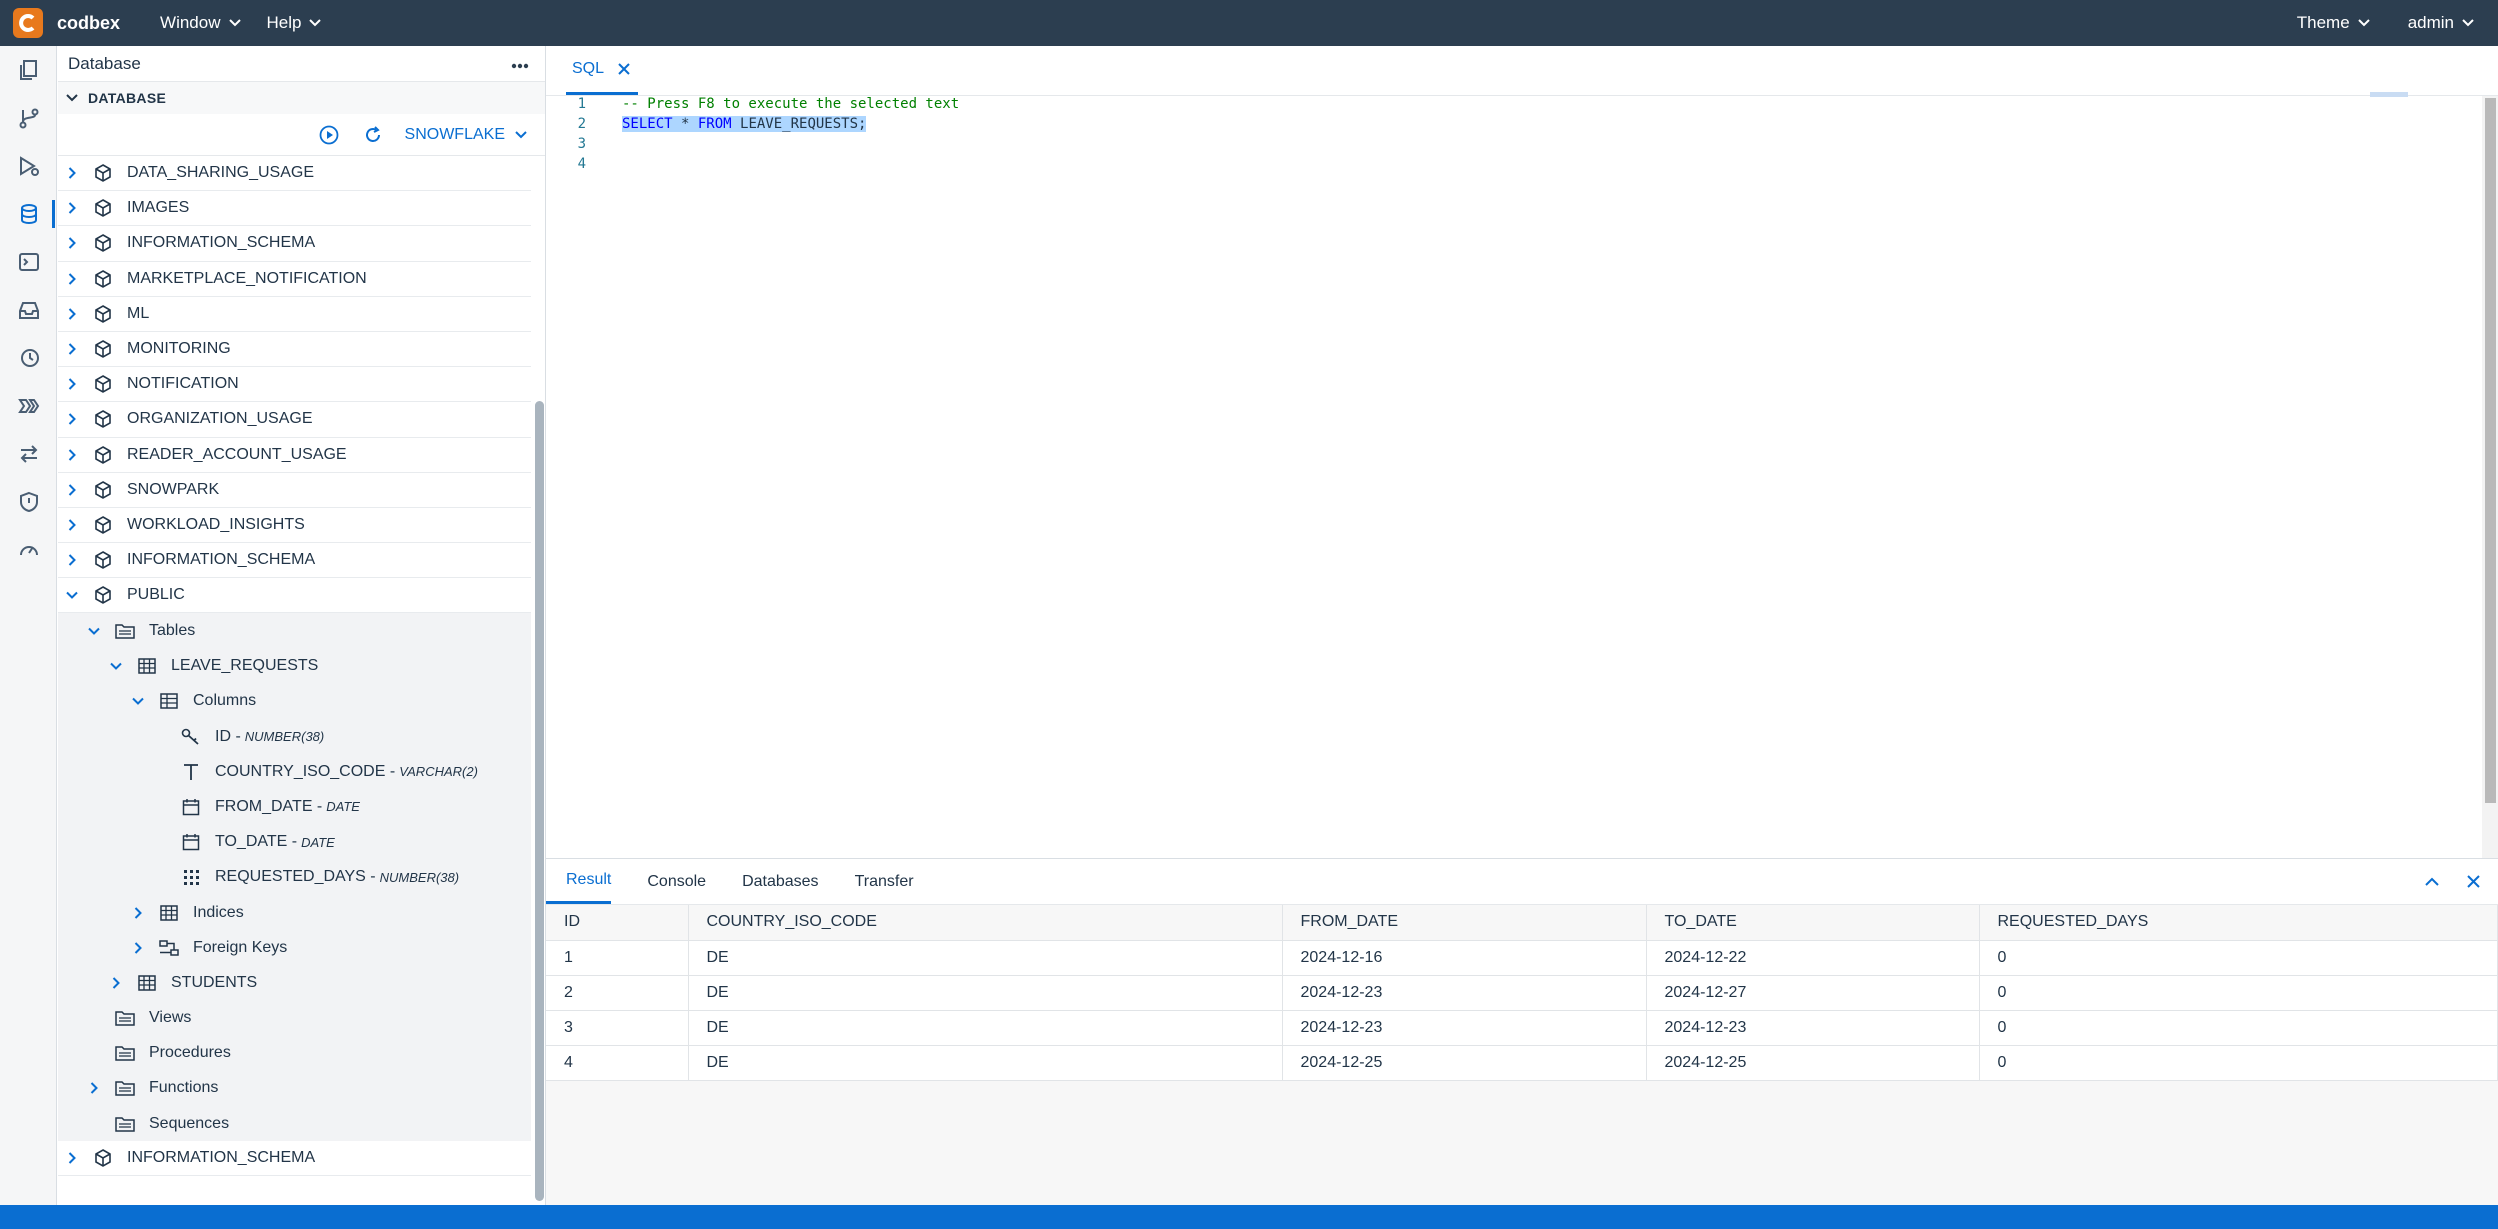 The height and width of the screenshot is (1229, 2498). Describe the element at coordinates (28, 23) in the screenshot. I see `codbex-logo-icon` at that location.